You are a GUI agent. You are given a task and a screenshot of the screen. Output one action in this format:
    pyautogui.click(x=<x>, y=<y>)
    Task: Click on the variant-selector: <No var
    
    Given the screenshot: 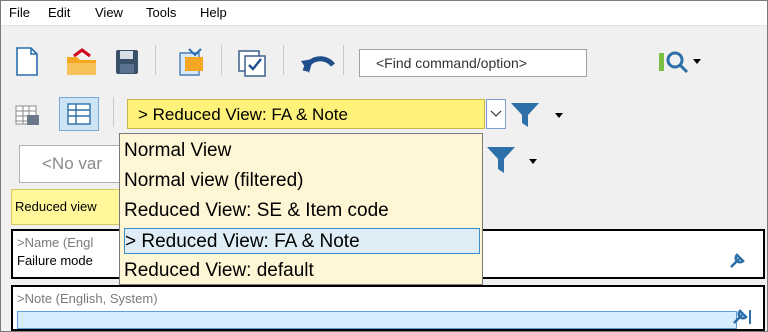 What is the action you would take?
    pyautogui.click(x=75, y=164)
    